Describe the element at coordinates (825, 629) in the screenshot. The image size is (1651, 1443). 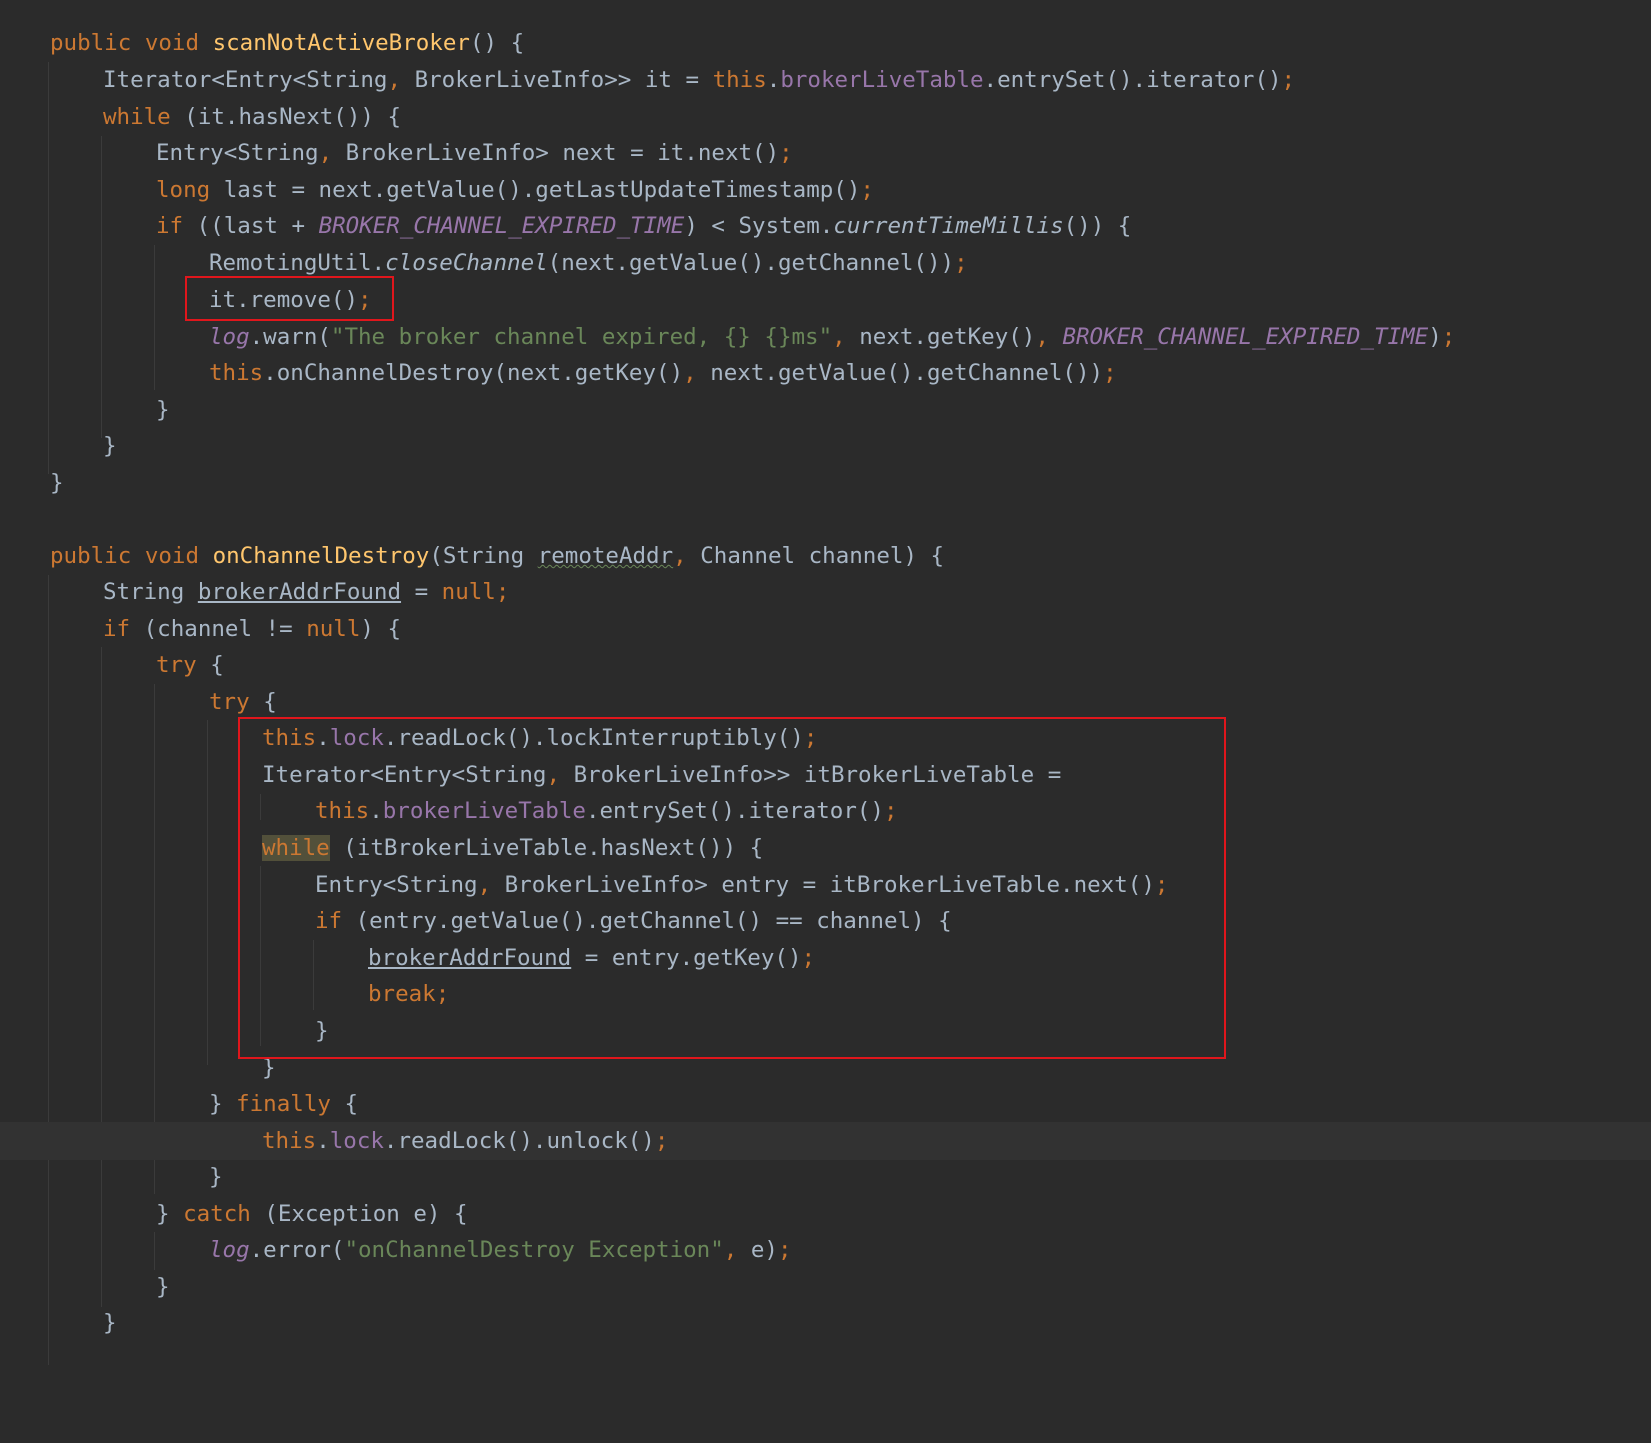
I see `code-line: if (channel != null) {` at that location.